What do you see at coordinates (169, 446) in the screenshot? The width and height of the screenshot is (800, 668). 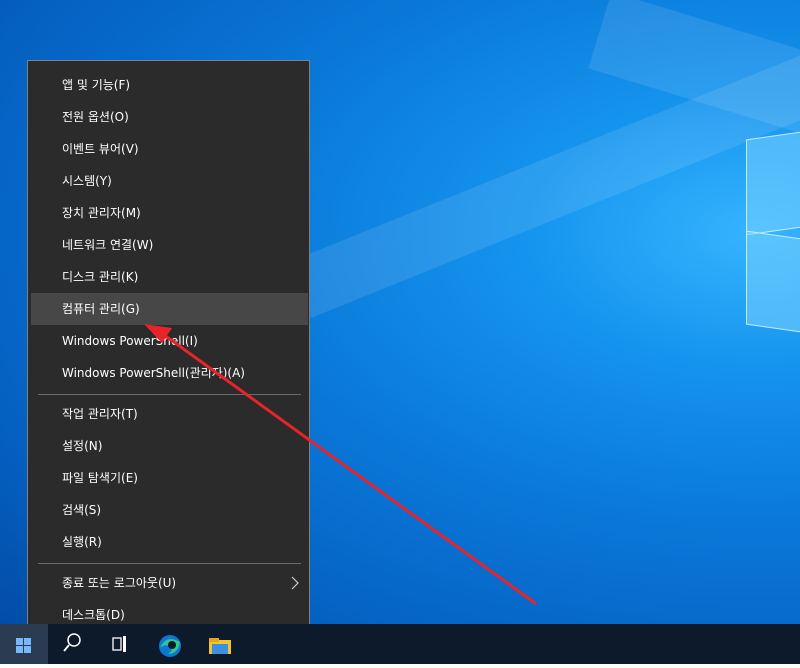 I see `menu-item-settings: 설정(N)` at bounding box center [169, 446].